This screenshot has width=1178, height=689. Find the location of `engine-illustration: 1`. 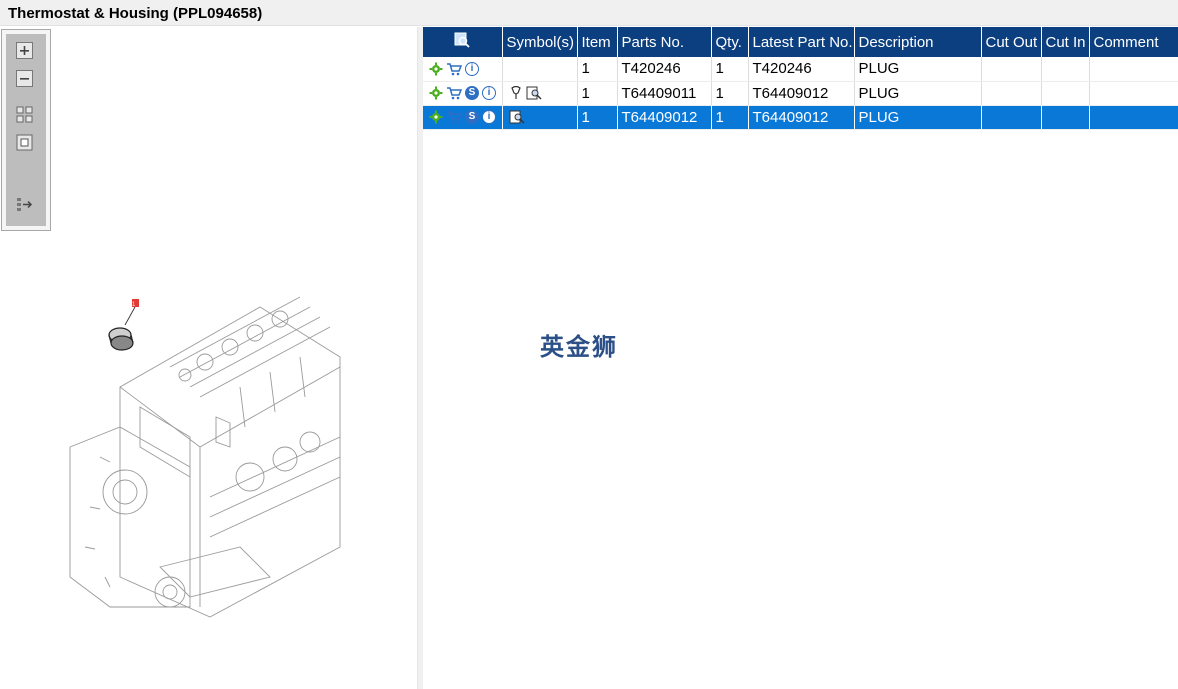

engine-illustration: 1 is located at coordinates (200, 437).